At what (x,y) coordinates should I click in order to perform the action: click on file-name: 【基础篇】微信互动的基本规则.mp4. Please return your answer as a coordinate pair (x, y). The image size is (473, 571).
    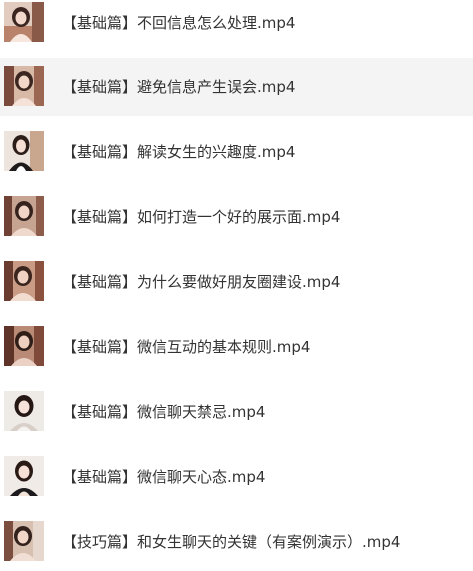
    Looking at the image, I should click on (186, 347).